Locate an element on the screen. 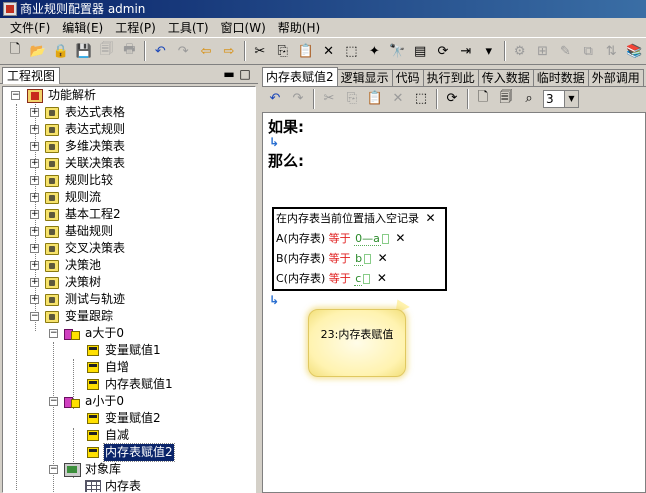 This screenshot has height=493, width=646. expression: b is located at coordinates (359, 259).